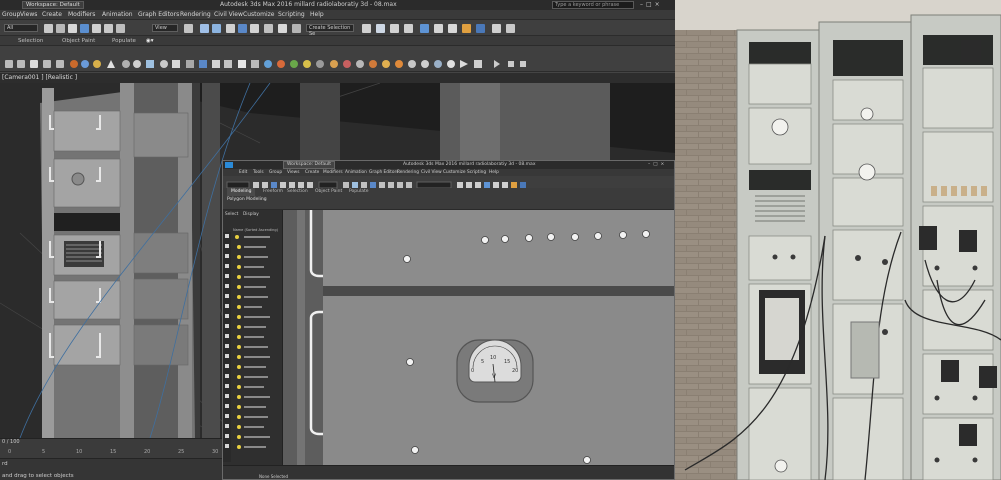 The height and width of the screenshot is (480, 1001). I want to click on snaps-toggle-icon, so click(230, 28).